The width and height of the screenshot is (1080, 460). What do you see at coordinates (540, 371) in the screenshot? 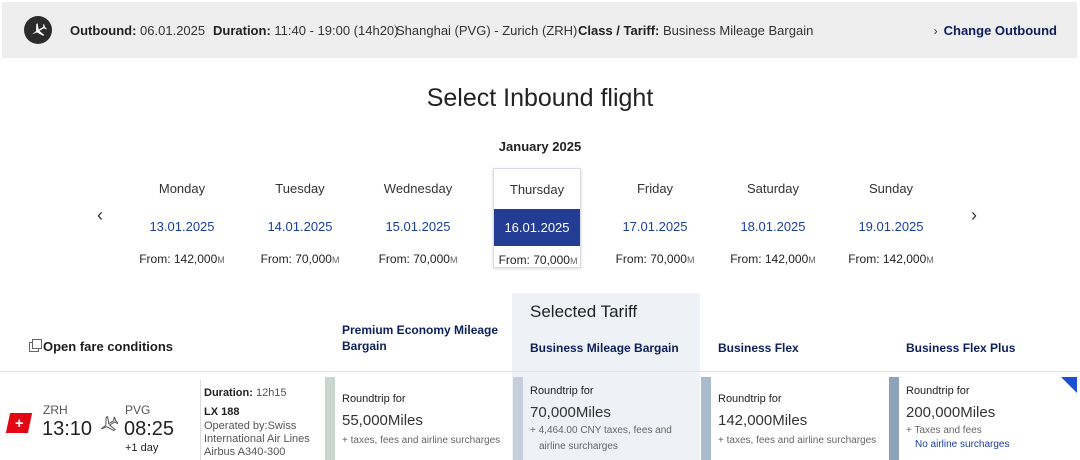
I see `table-divider` at bounding box center [540, 371].